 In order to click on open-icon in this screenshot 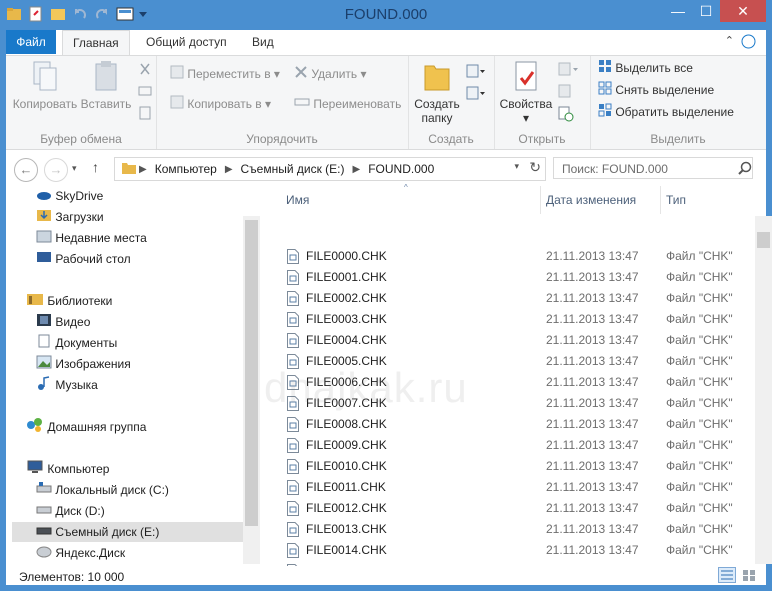, I will do `click(569, 70)`.